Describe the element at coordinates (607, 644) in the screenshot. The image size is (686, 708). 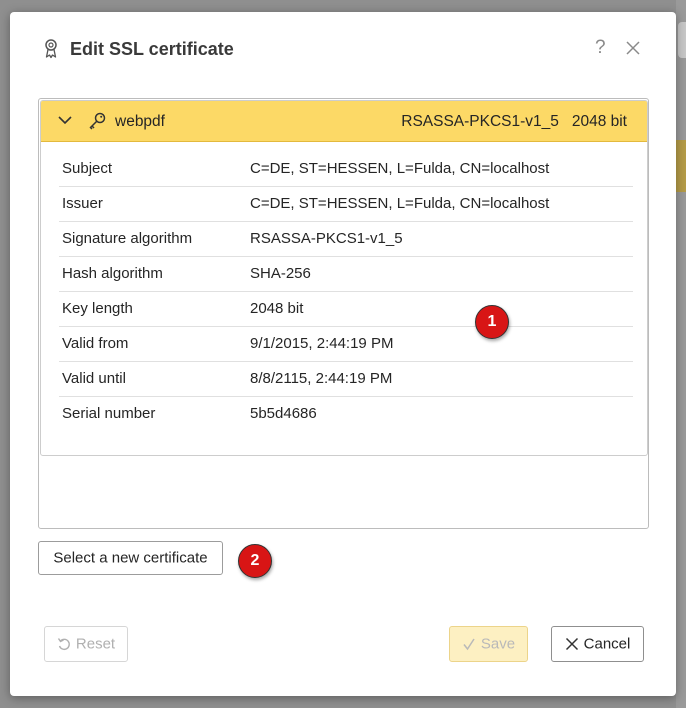
I see `cancel-label: Cancel` at that location.